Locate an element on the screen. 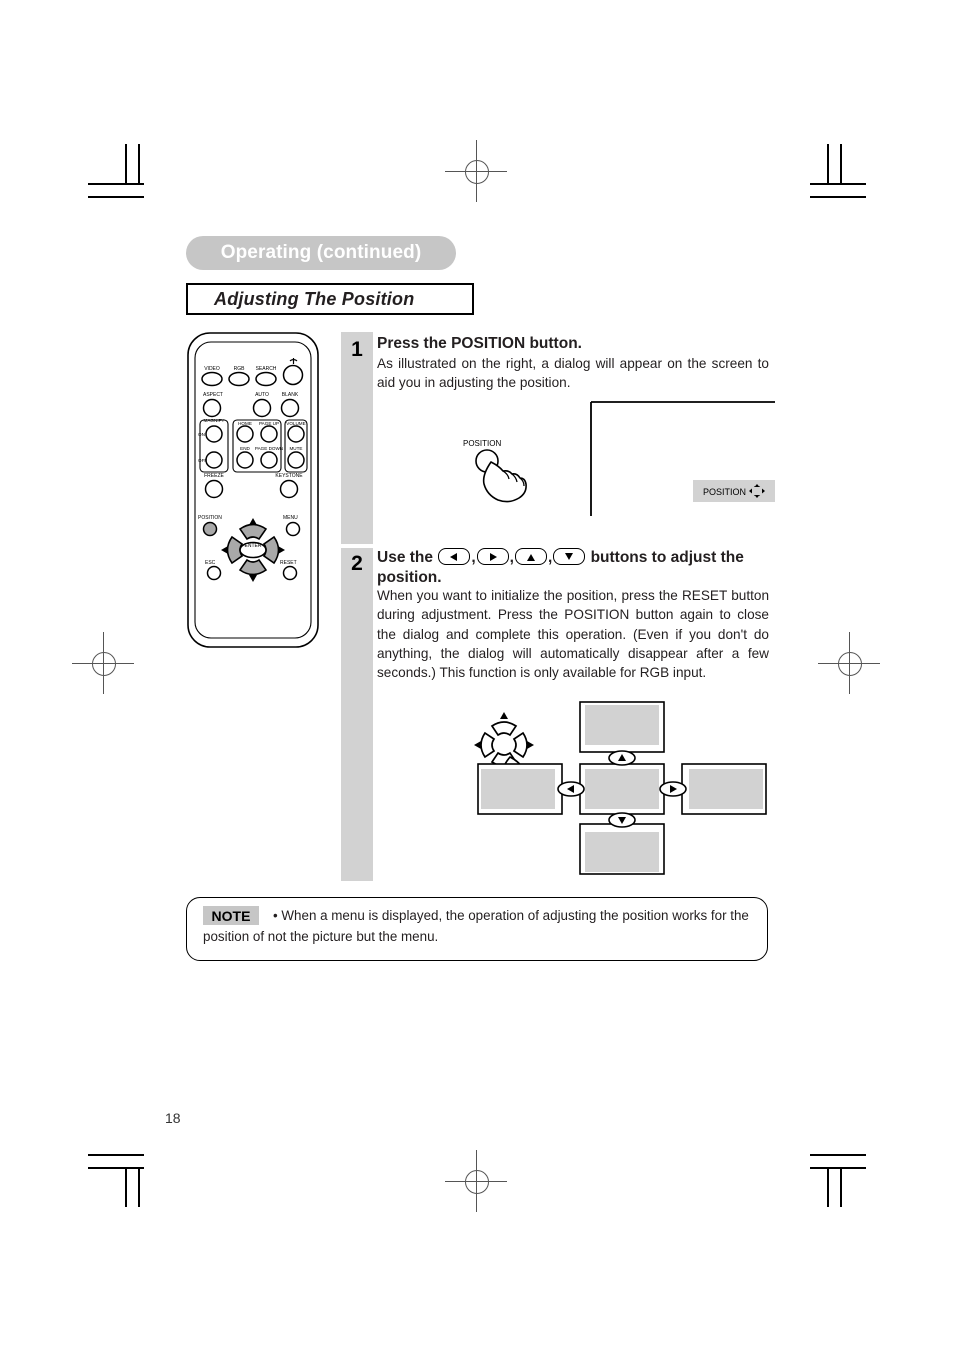  remote-label-rgb: RGB is located at coordinates (240, 369).